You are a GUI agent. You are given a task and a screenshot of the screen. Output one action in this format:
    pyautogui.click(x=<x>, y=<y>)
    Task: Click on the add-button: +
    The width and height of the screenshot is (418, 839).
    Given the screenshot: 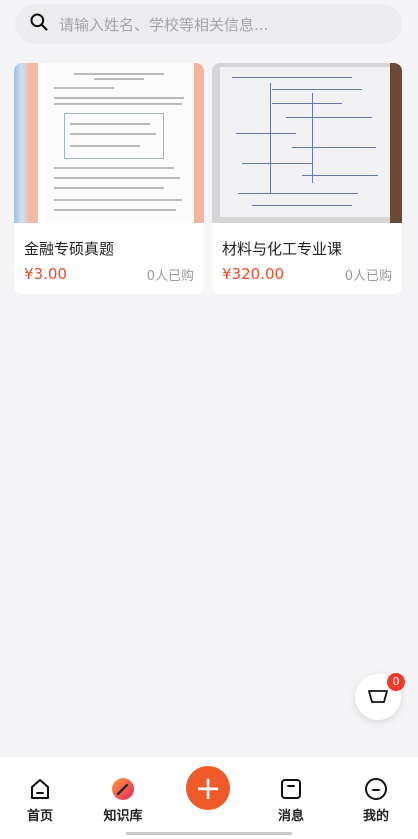 What is the action you would take?
    pyautogui.click(x=208, y=788)
    